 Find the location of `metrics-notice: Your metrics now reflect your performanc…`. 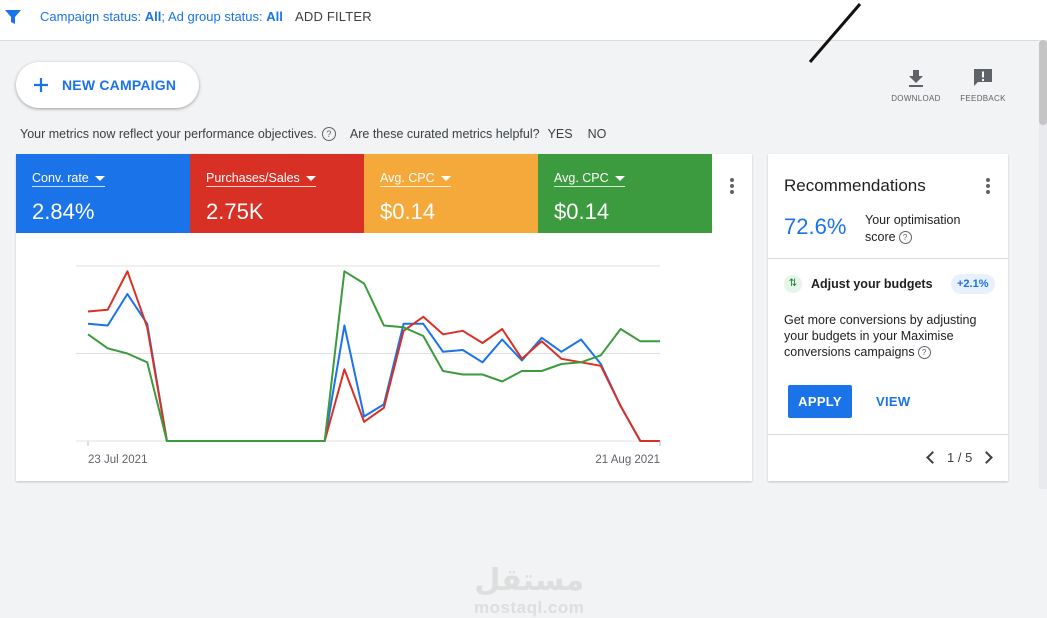

metrics-notice: Your metrics now reflect your performanc… is located at coordinates (313, 134).